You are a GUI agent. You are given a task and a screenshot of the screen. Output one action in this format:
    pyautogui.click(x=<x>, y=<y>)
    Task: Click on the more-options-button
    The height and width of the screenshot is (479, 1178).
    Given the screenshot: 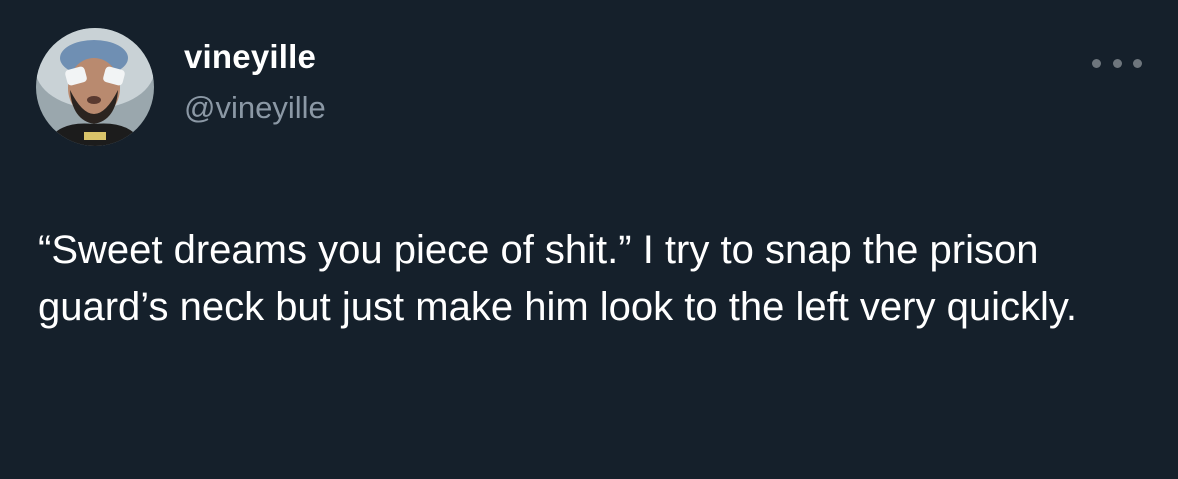 What is the action you would take?
    pyautogui.click(x=1117, y=63)
    